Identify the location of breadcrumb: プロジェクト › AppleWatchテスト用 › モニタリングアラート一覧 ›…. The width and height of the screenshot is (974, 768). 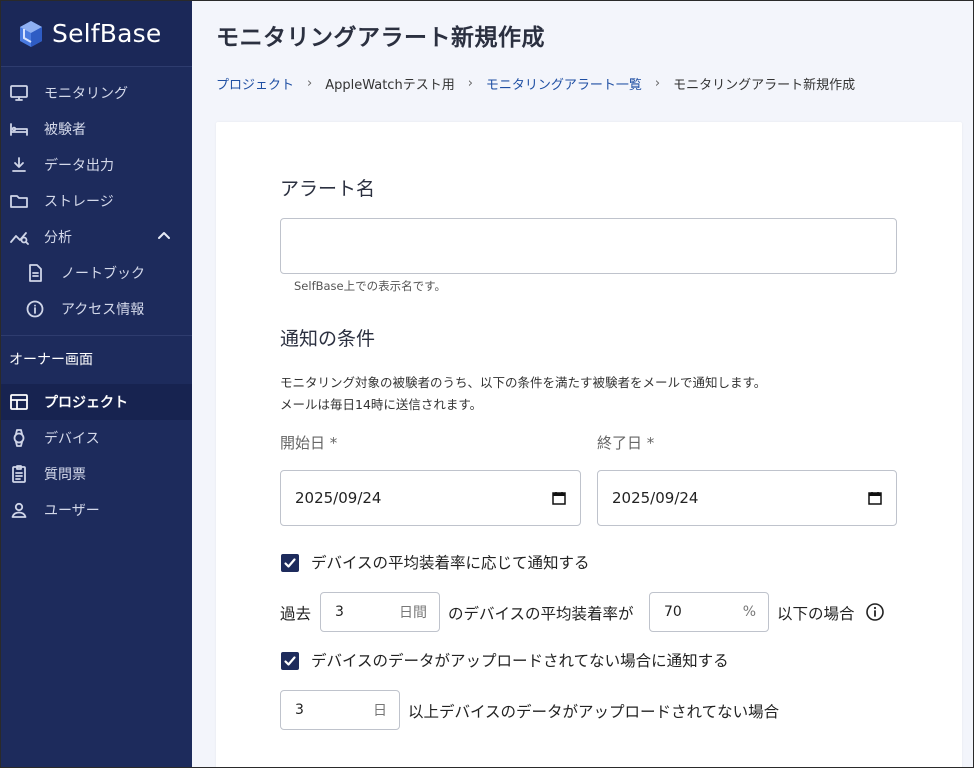
(588, 83).